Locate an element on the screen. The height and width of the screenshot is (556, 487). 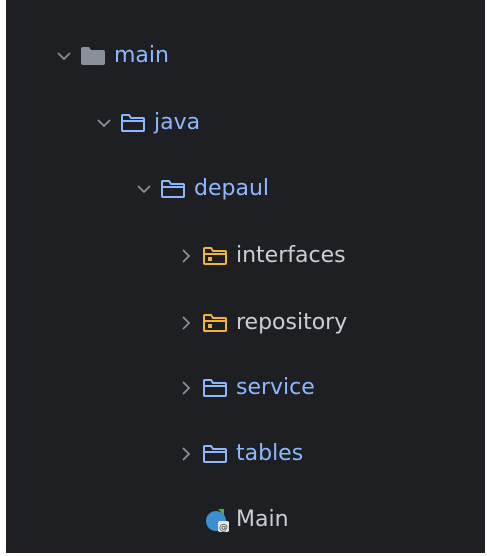
tree-item-service: service is located at coordinates (246, 388).